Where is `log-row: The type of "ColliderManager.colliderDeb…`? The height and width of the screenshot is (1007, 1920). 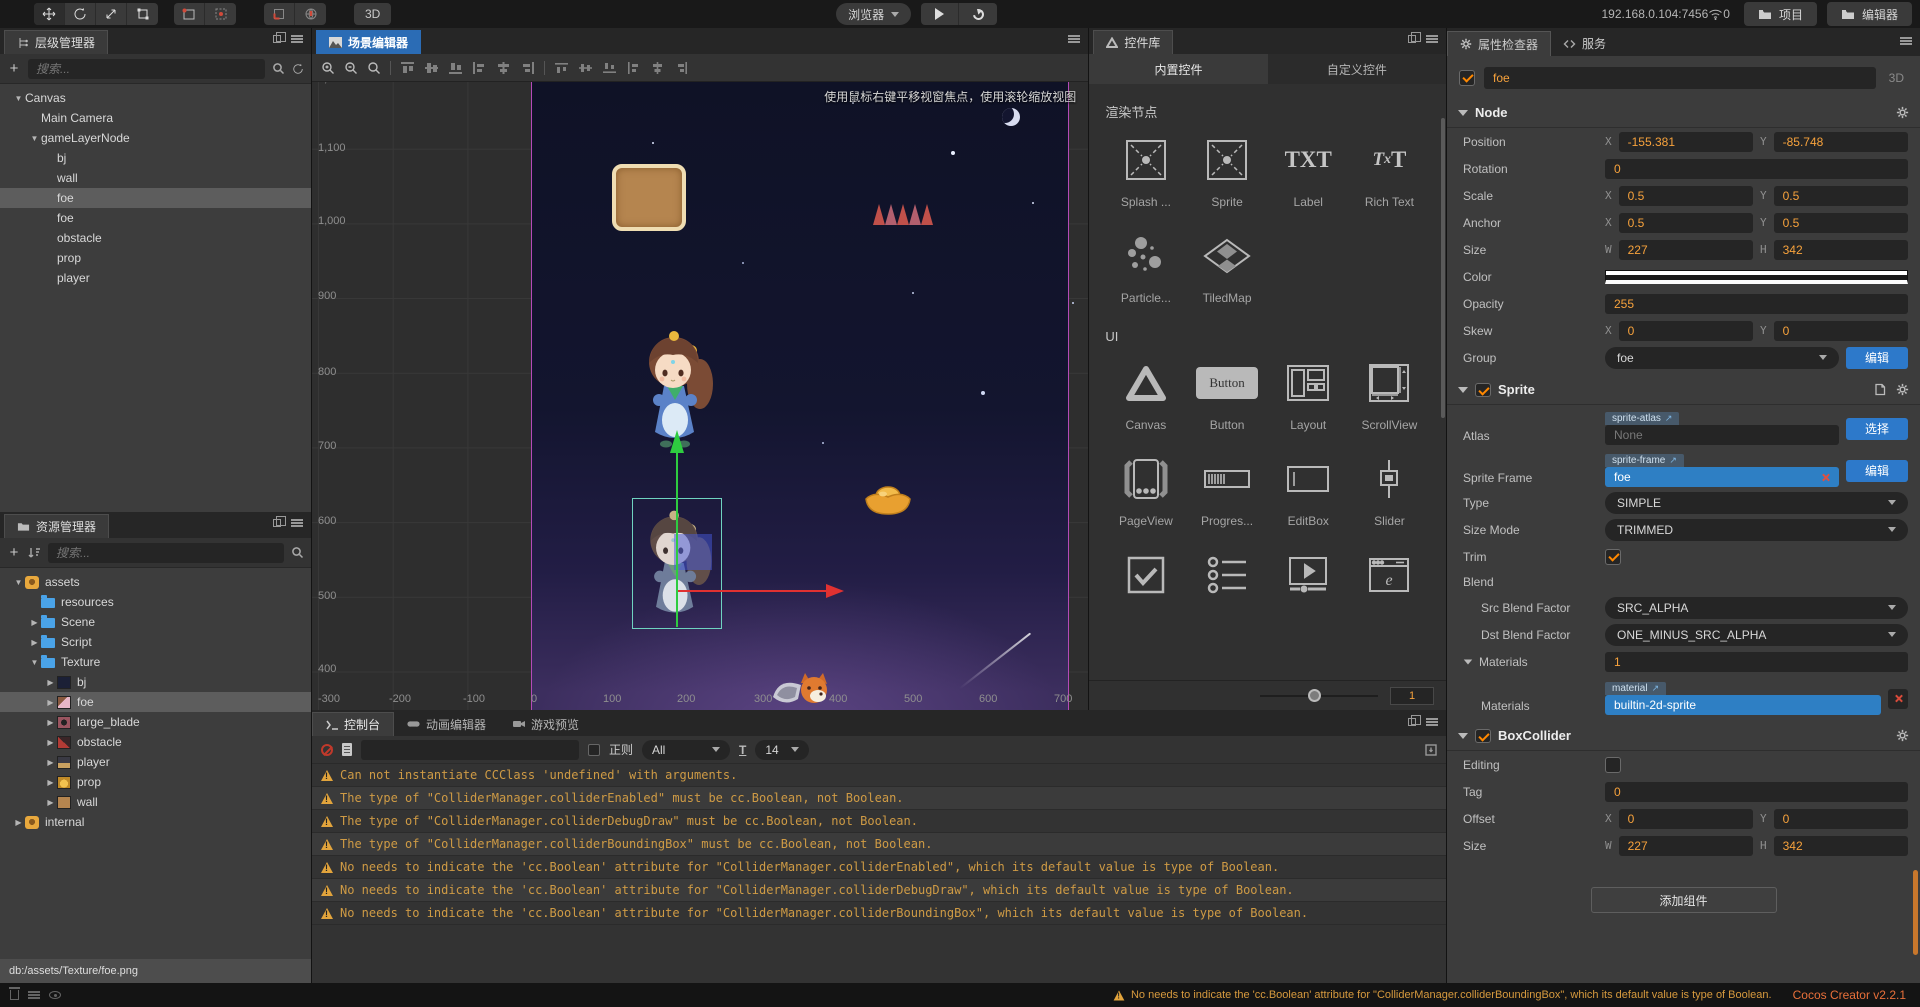 log-row: The type of "ColliderManager.colliderDeb… is located at coordinates (879, 821).